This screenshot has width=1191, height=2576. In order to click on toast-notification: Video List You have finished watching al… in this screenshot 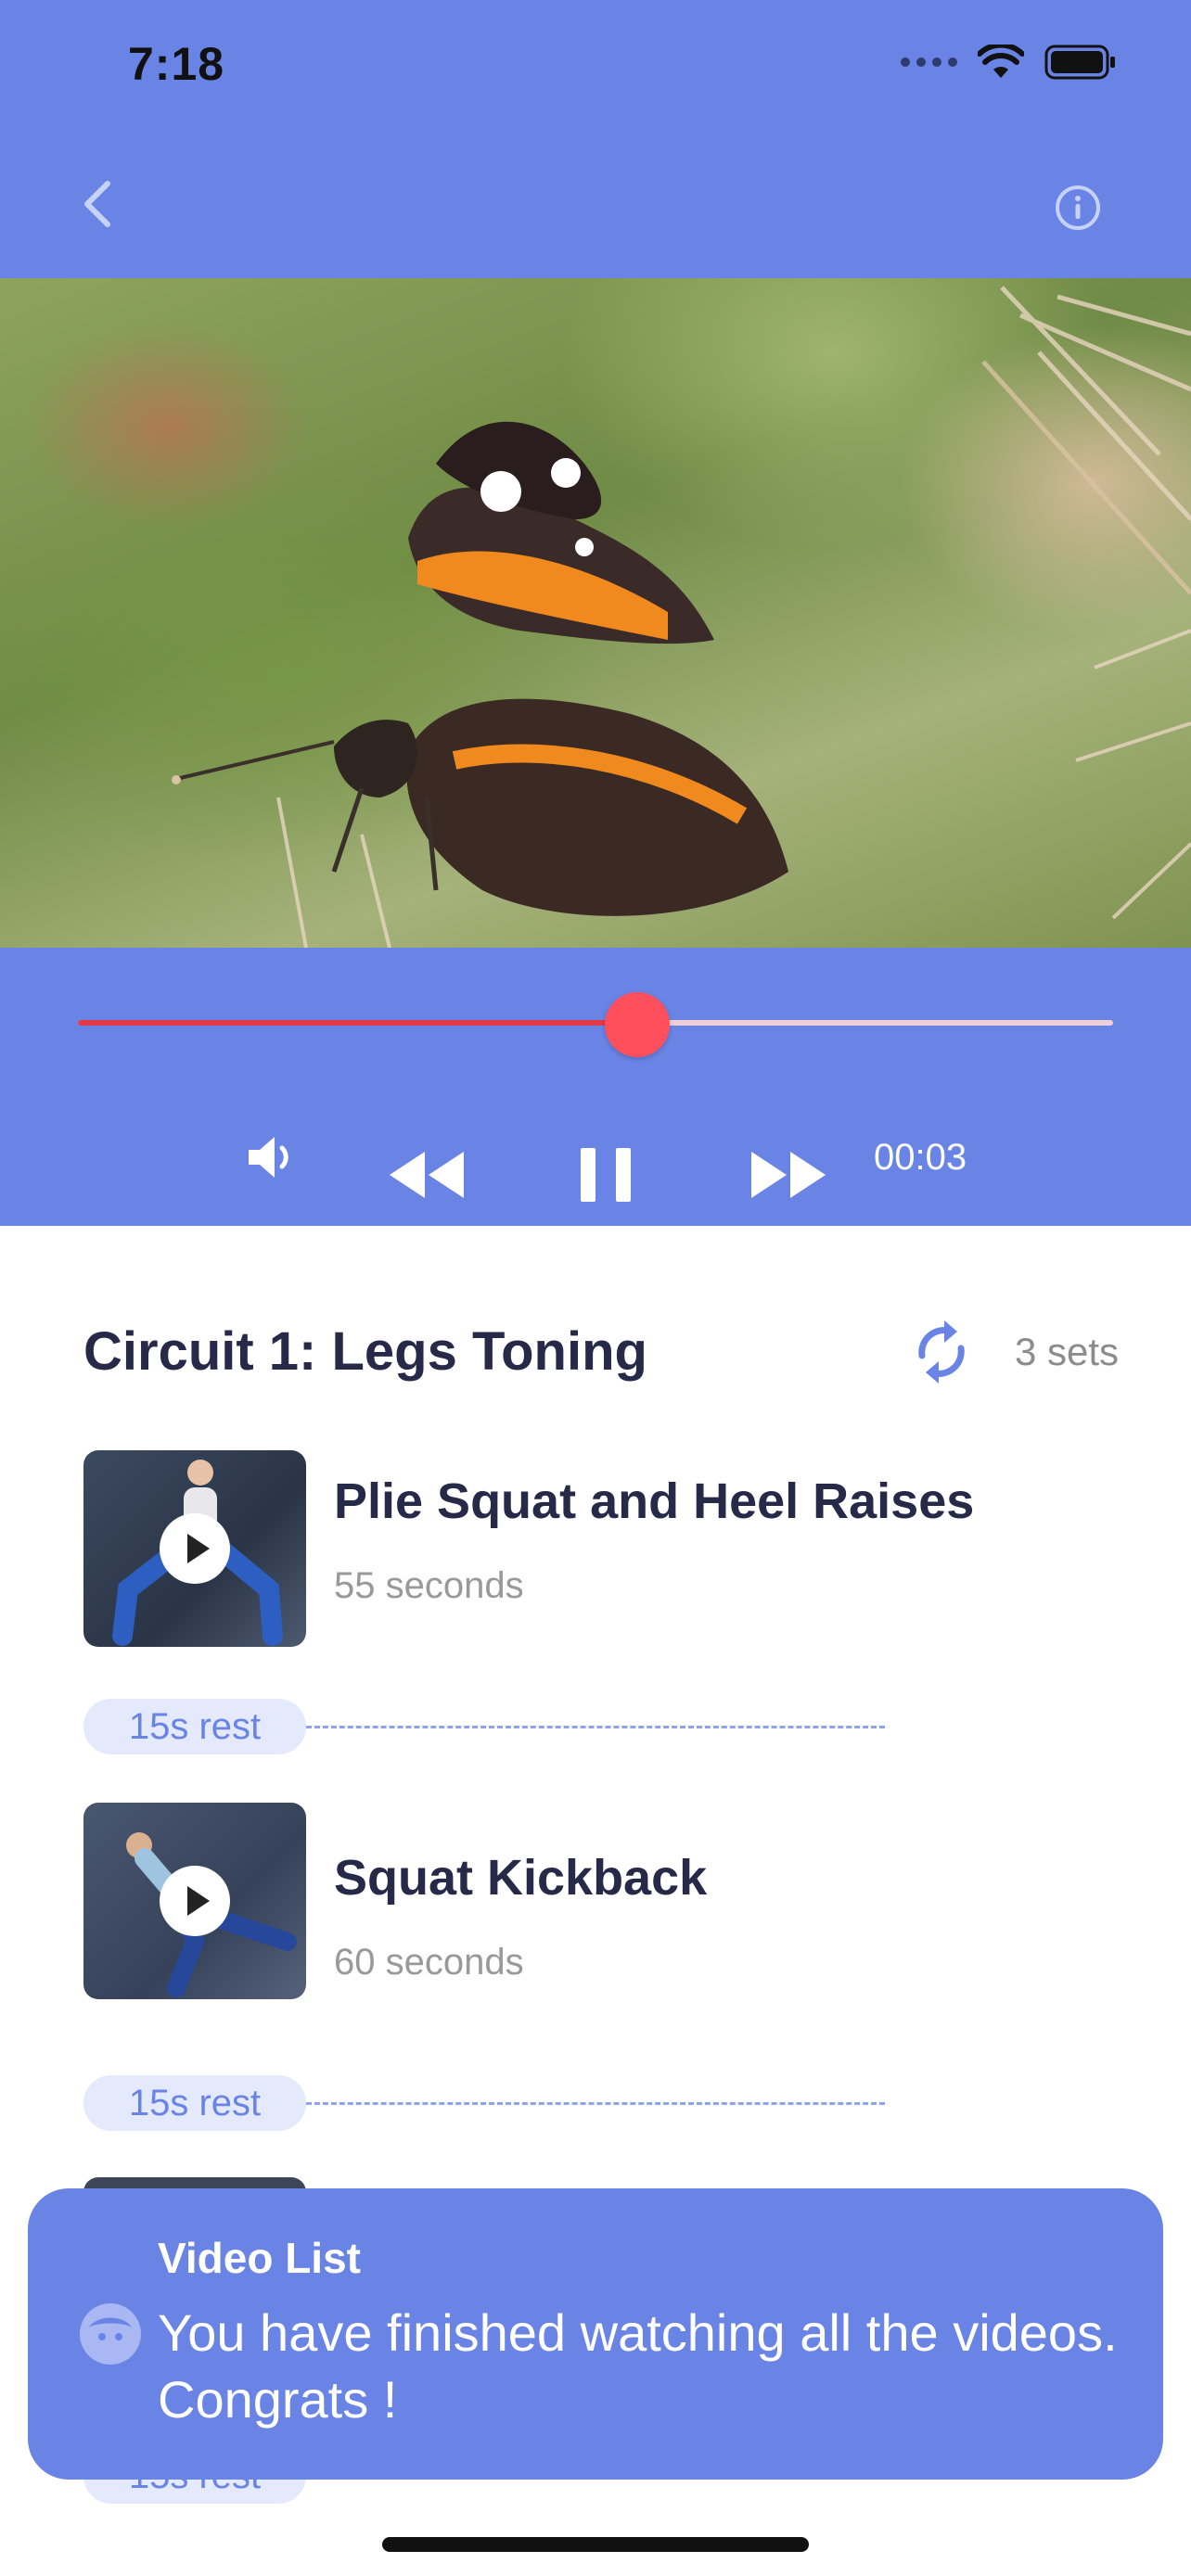, I will do `click(595, 2334)`.